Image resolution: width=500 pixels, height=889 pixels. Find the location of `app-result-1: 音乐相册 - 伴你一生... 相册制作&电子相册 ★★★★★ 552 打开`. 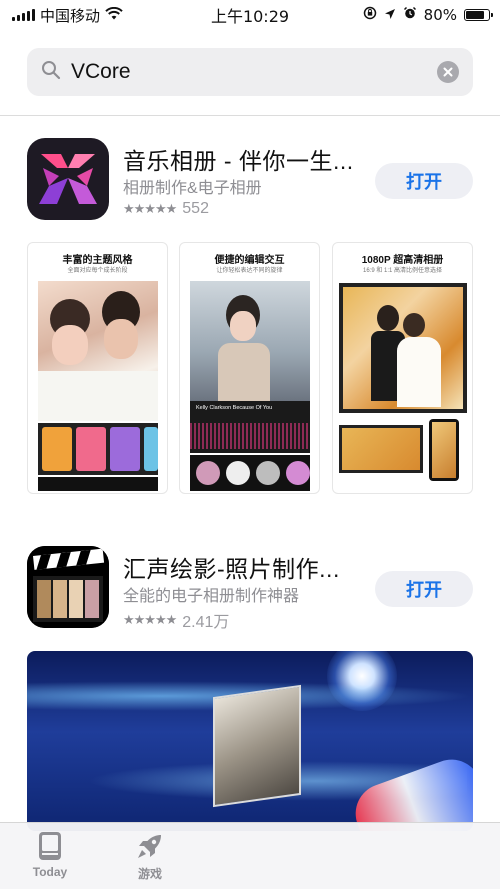

app-result-1: 音乐相册 - 伴你一生... 相册制作&电子相册 ★★★★★ 552 打开 is located at coordinates (250, 183).